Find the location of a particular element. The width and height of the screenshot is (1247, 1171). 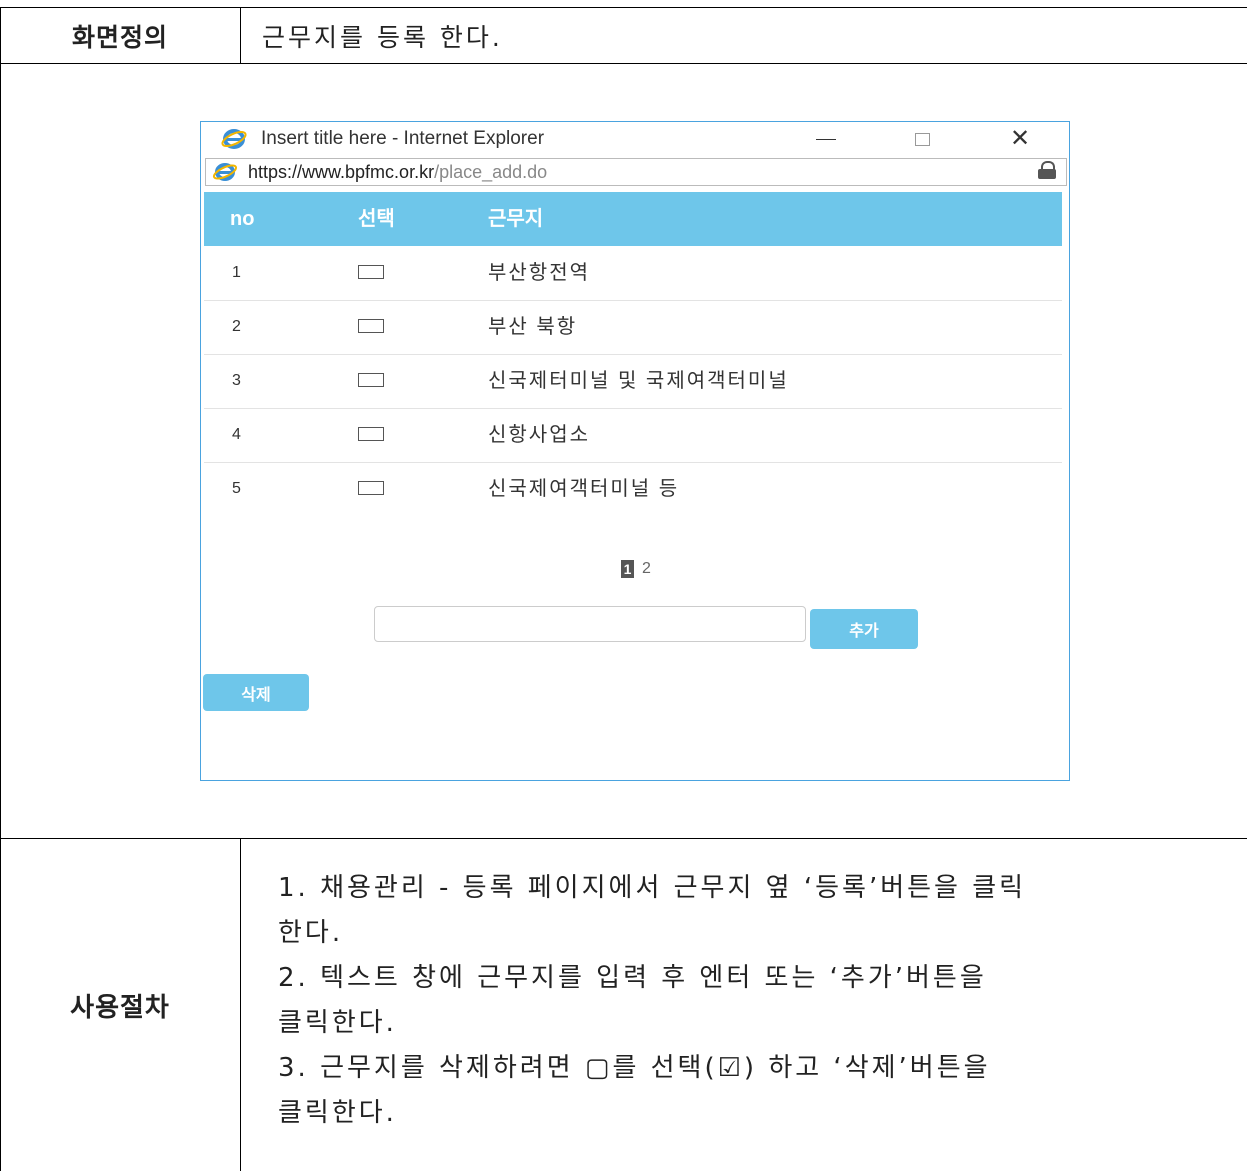

procedure-label: 사용절차 is located at coordinates (120, 1008).